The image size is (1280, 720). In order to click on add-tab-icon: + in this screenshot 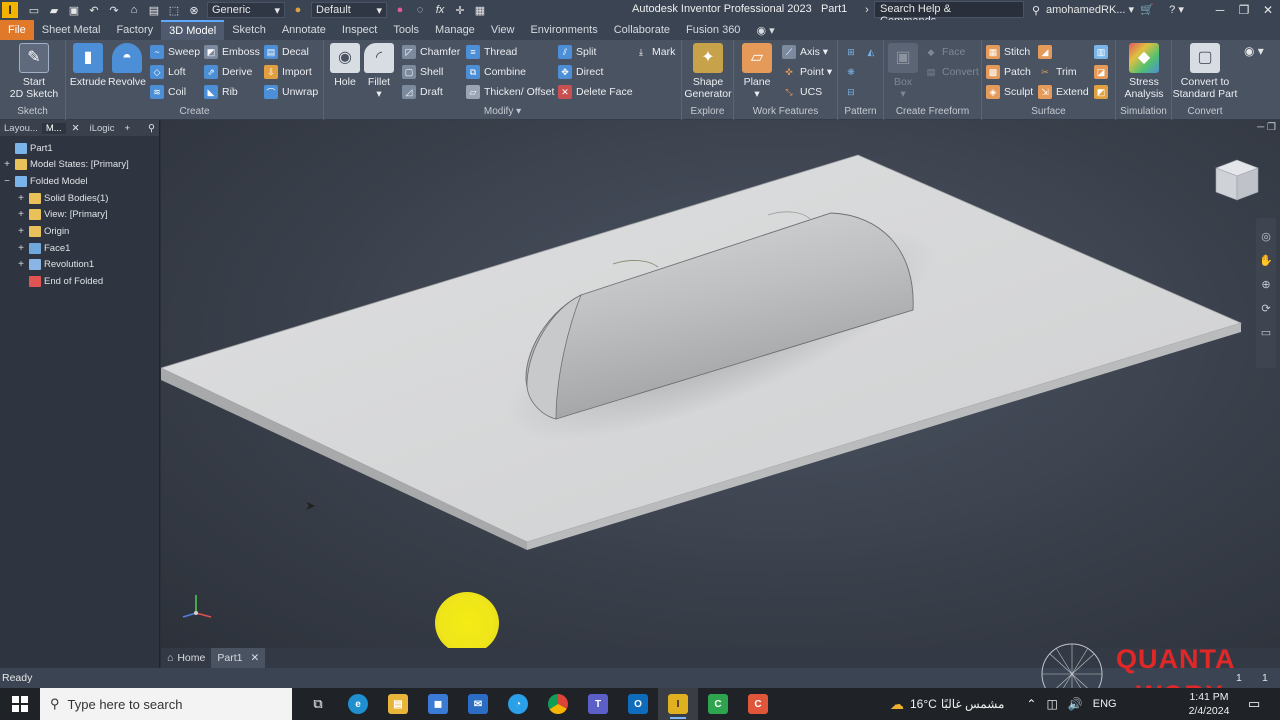, I will do `click(127, 128)`.